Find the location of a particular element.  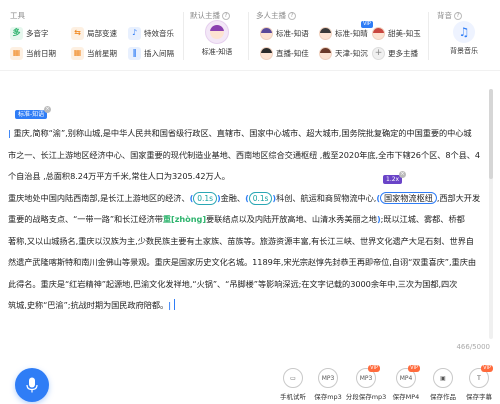

tool-label: 当前星期 is located at coordinates (102, 53).